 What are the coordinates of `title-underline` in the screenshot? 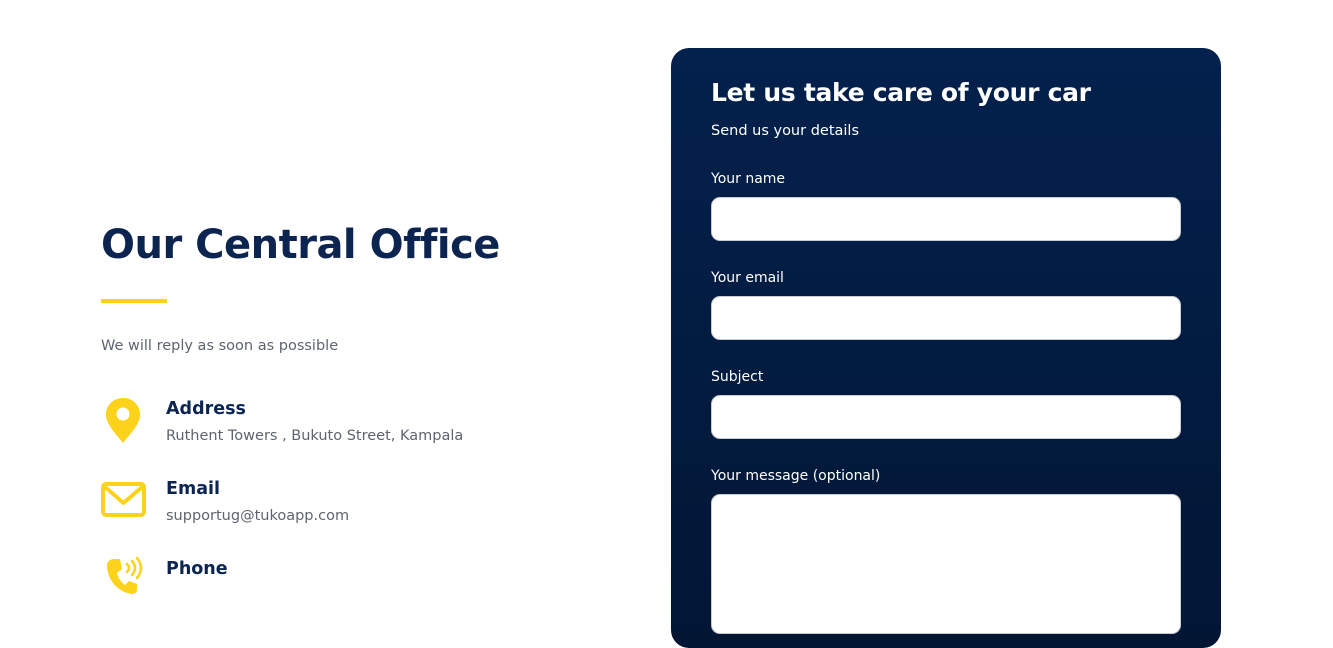 It's located at (134, 301).